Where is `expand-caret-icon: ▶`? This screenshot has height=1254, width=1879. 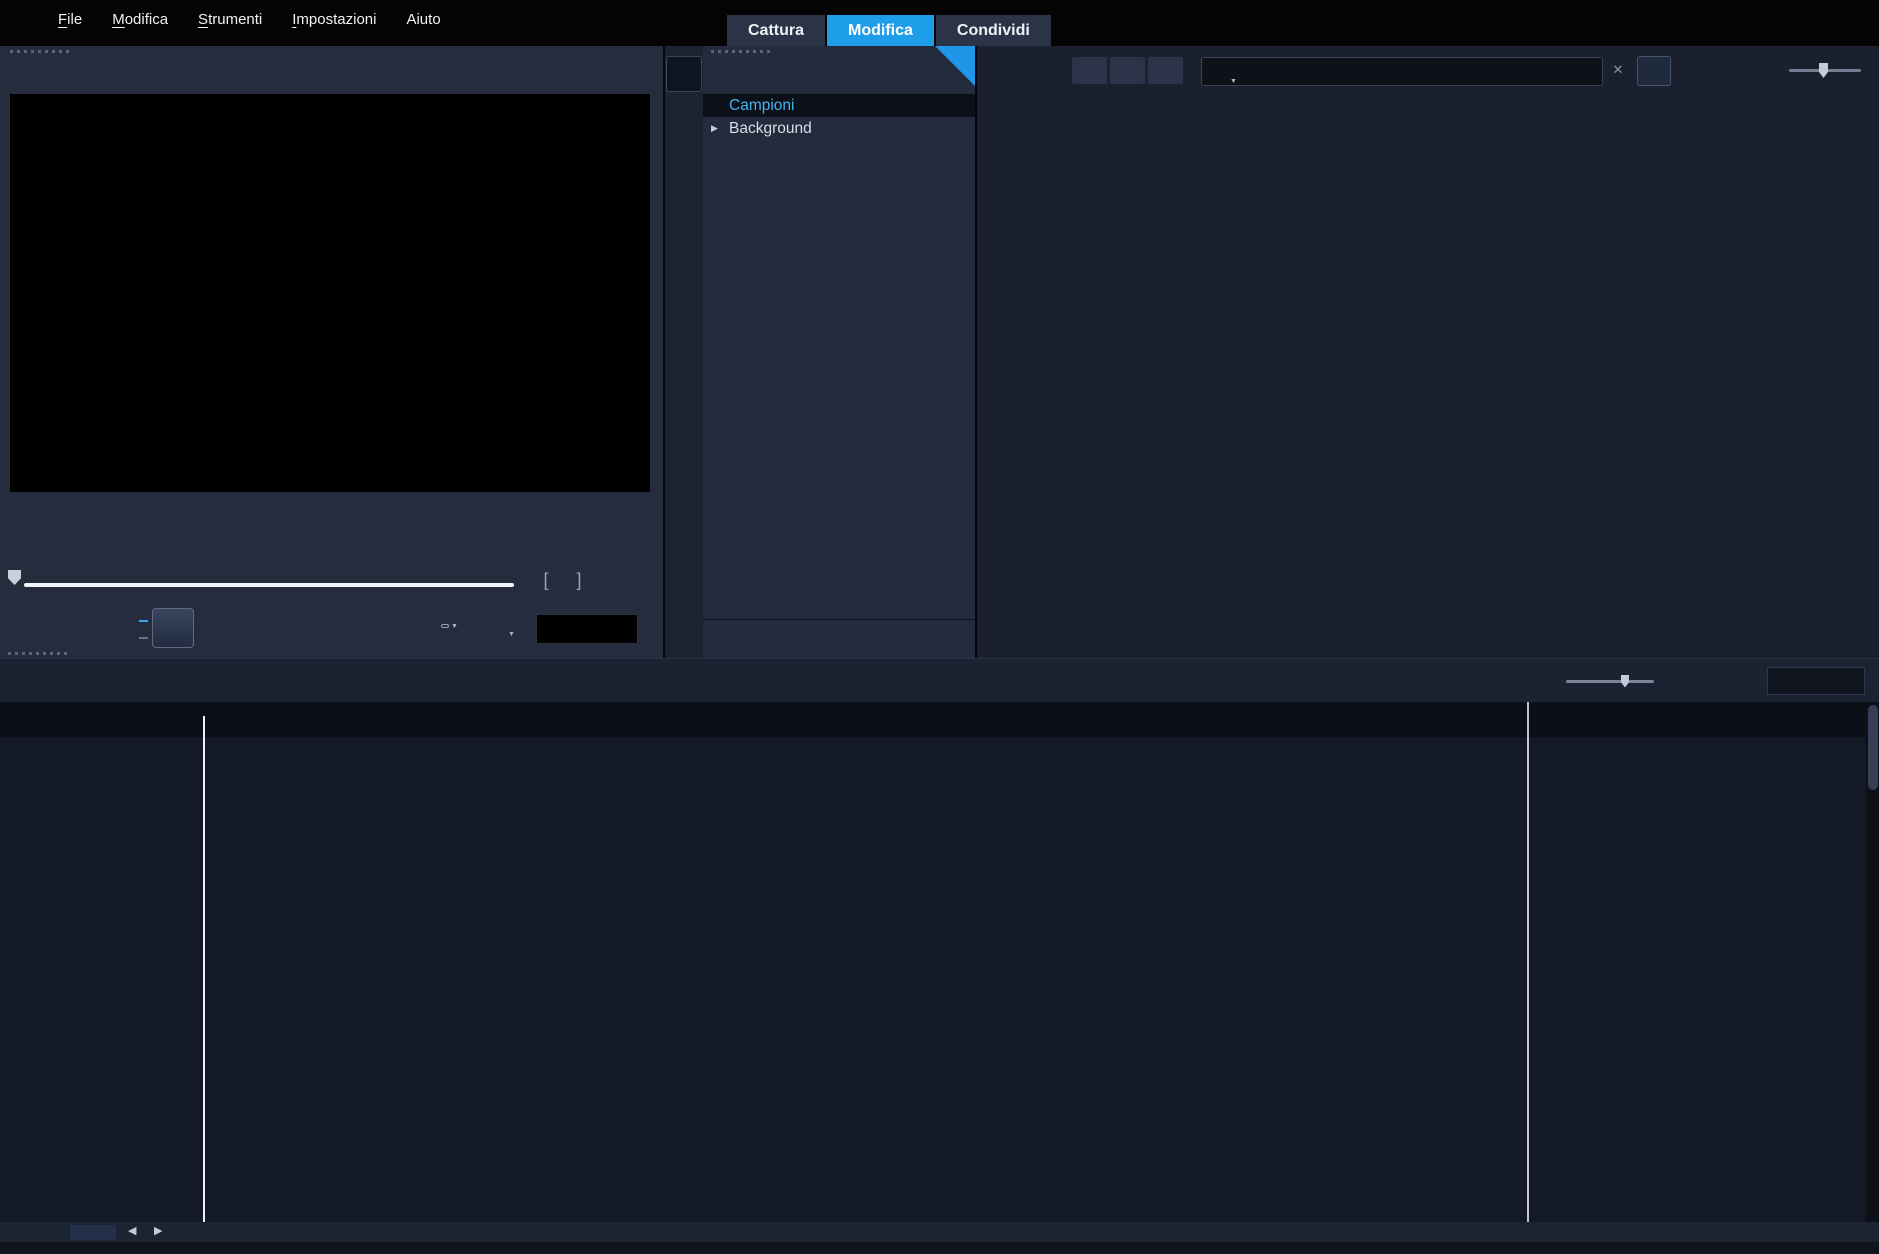 expand-caret-icon: ▶ is located at coordinates (716, 128).